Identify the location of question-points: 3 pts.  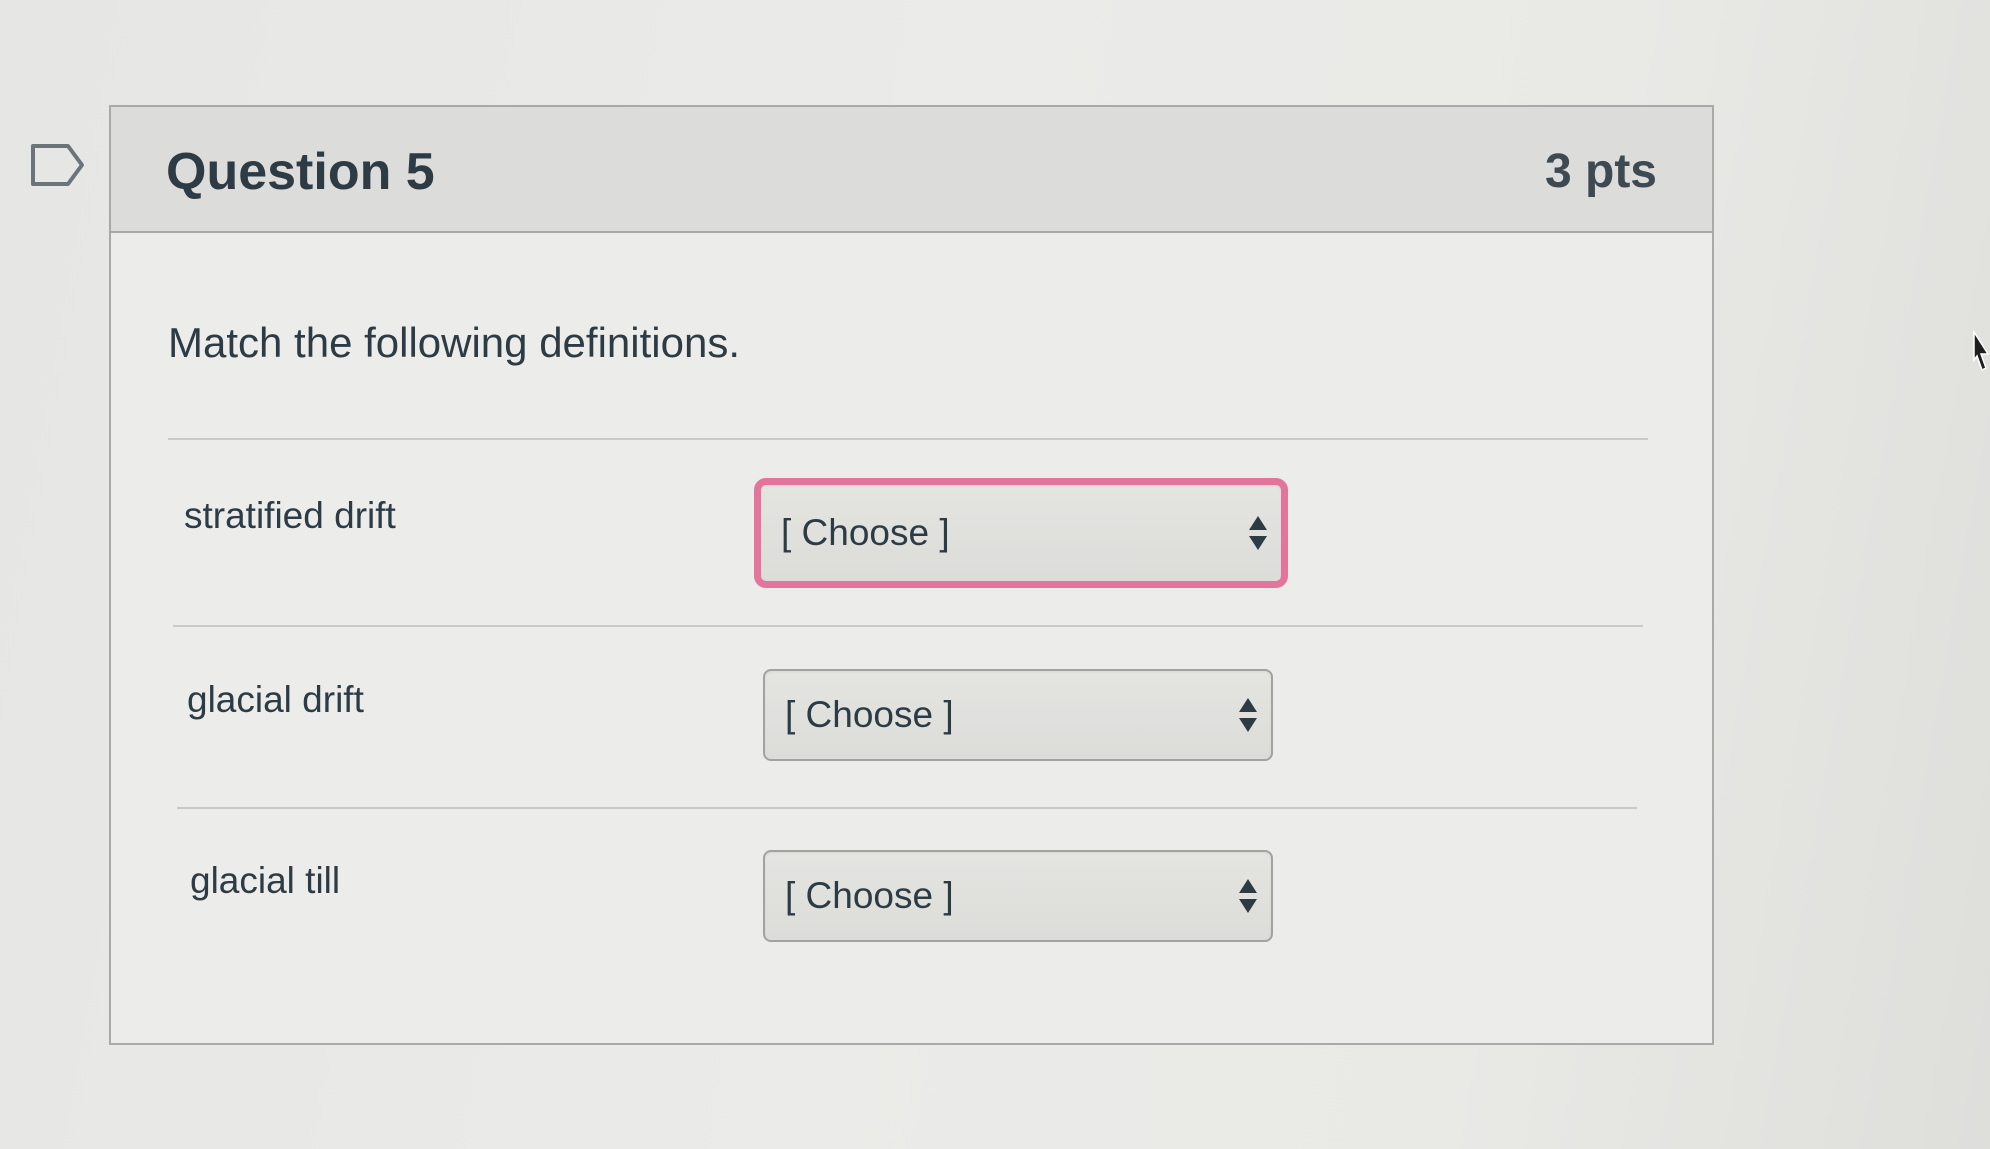
(1600, 171).